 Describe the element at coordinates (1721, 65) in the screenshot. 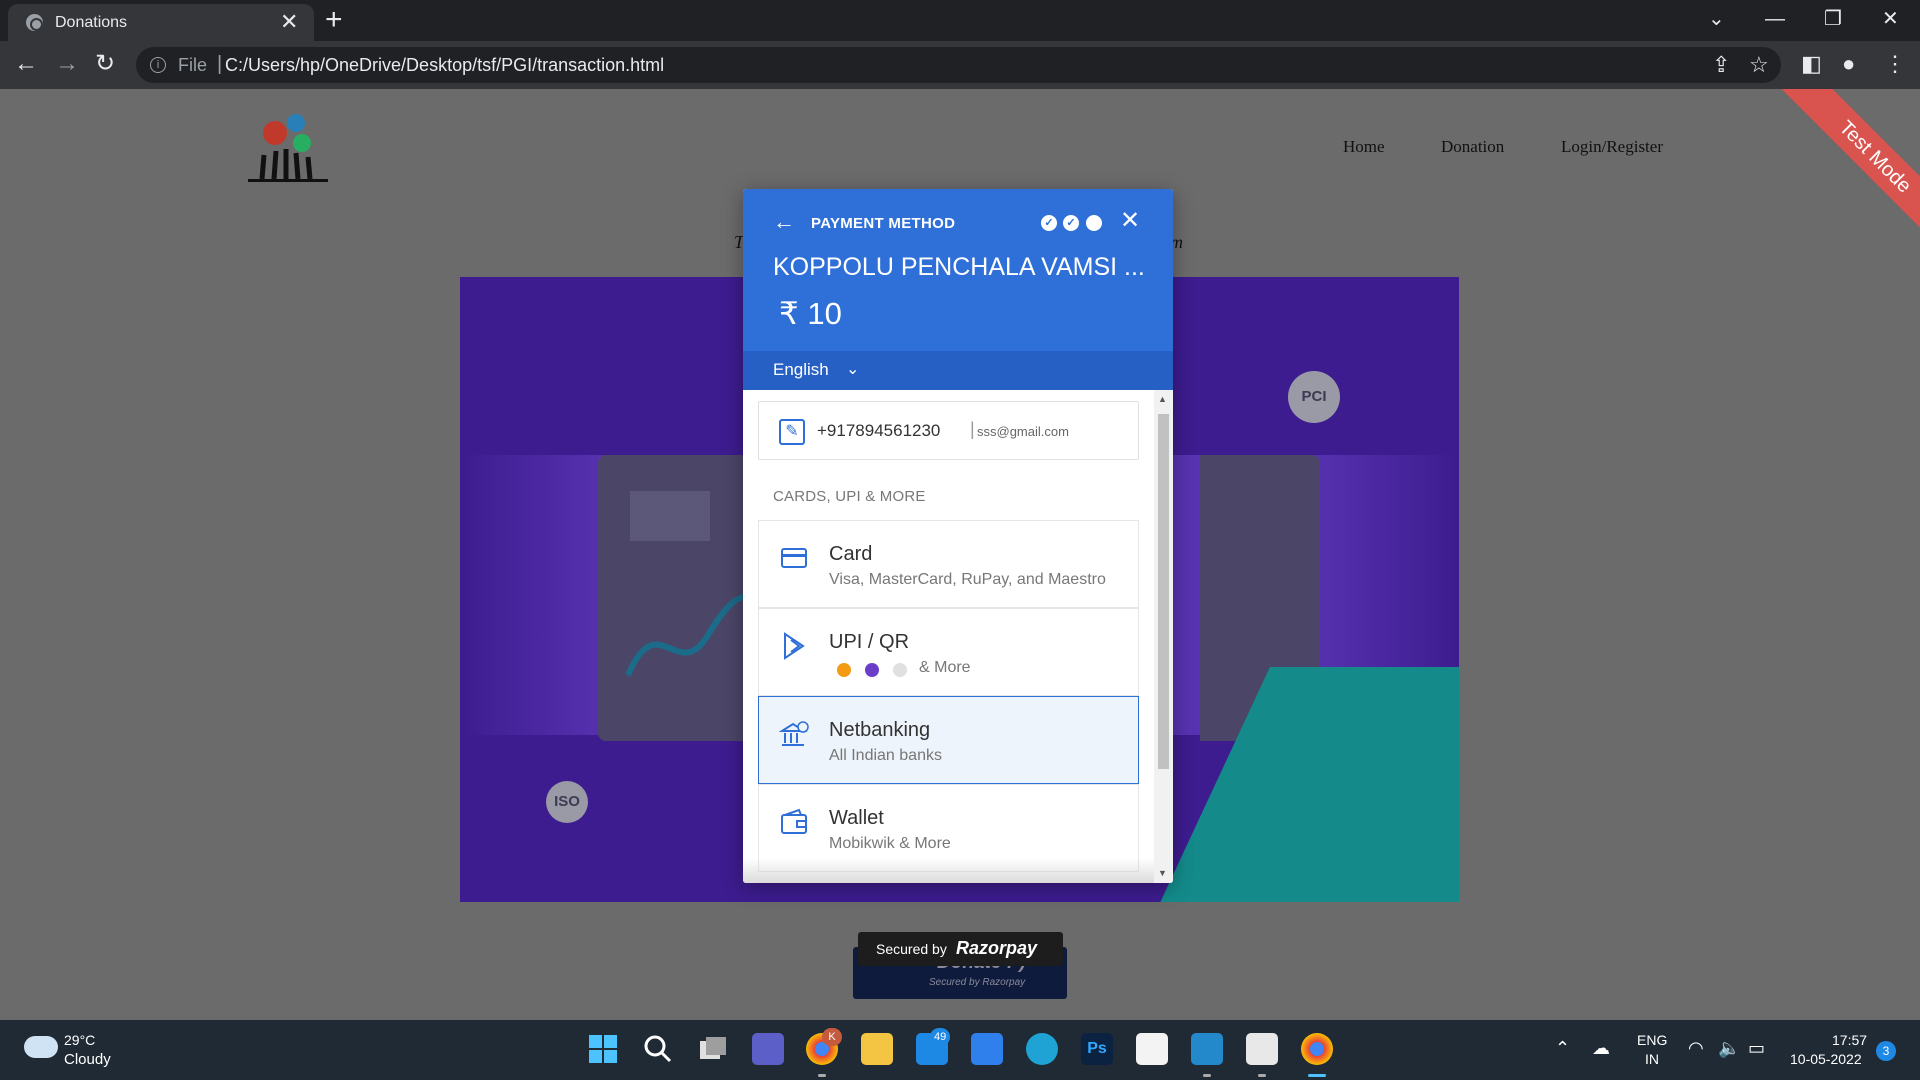

I see `share-icon: ⇪` at that location.